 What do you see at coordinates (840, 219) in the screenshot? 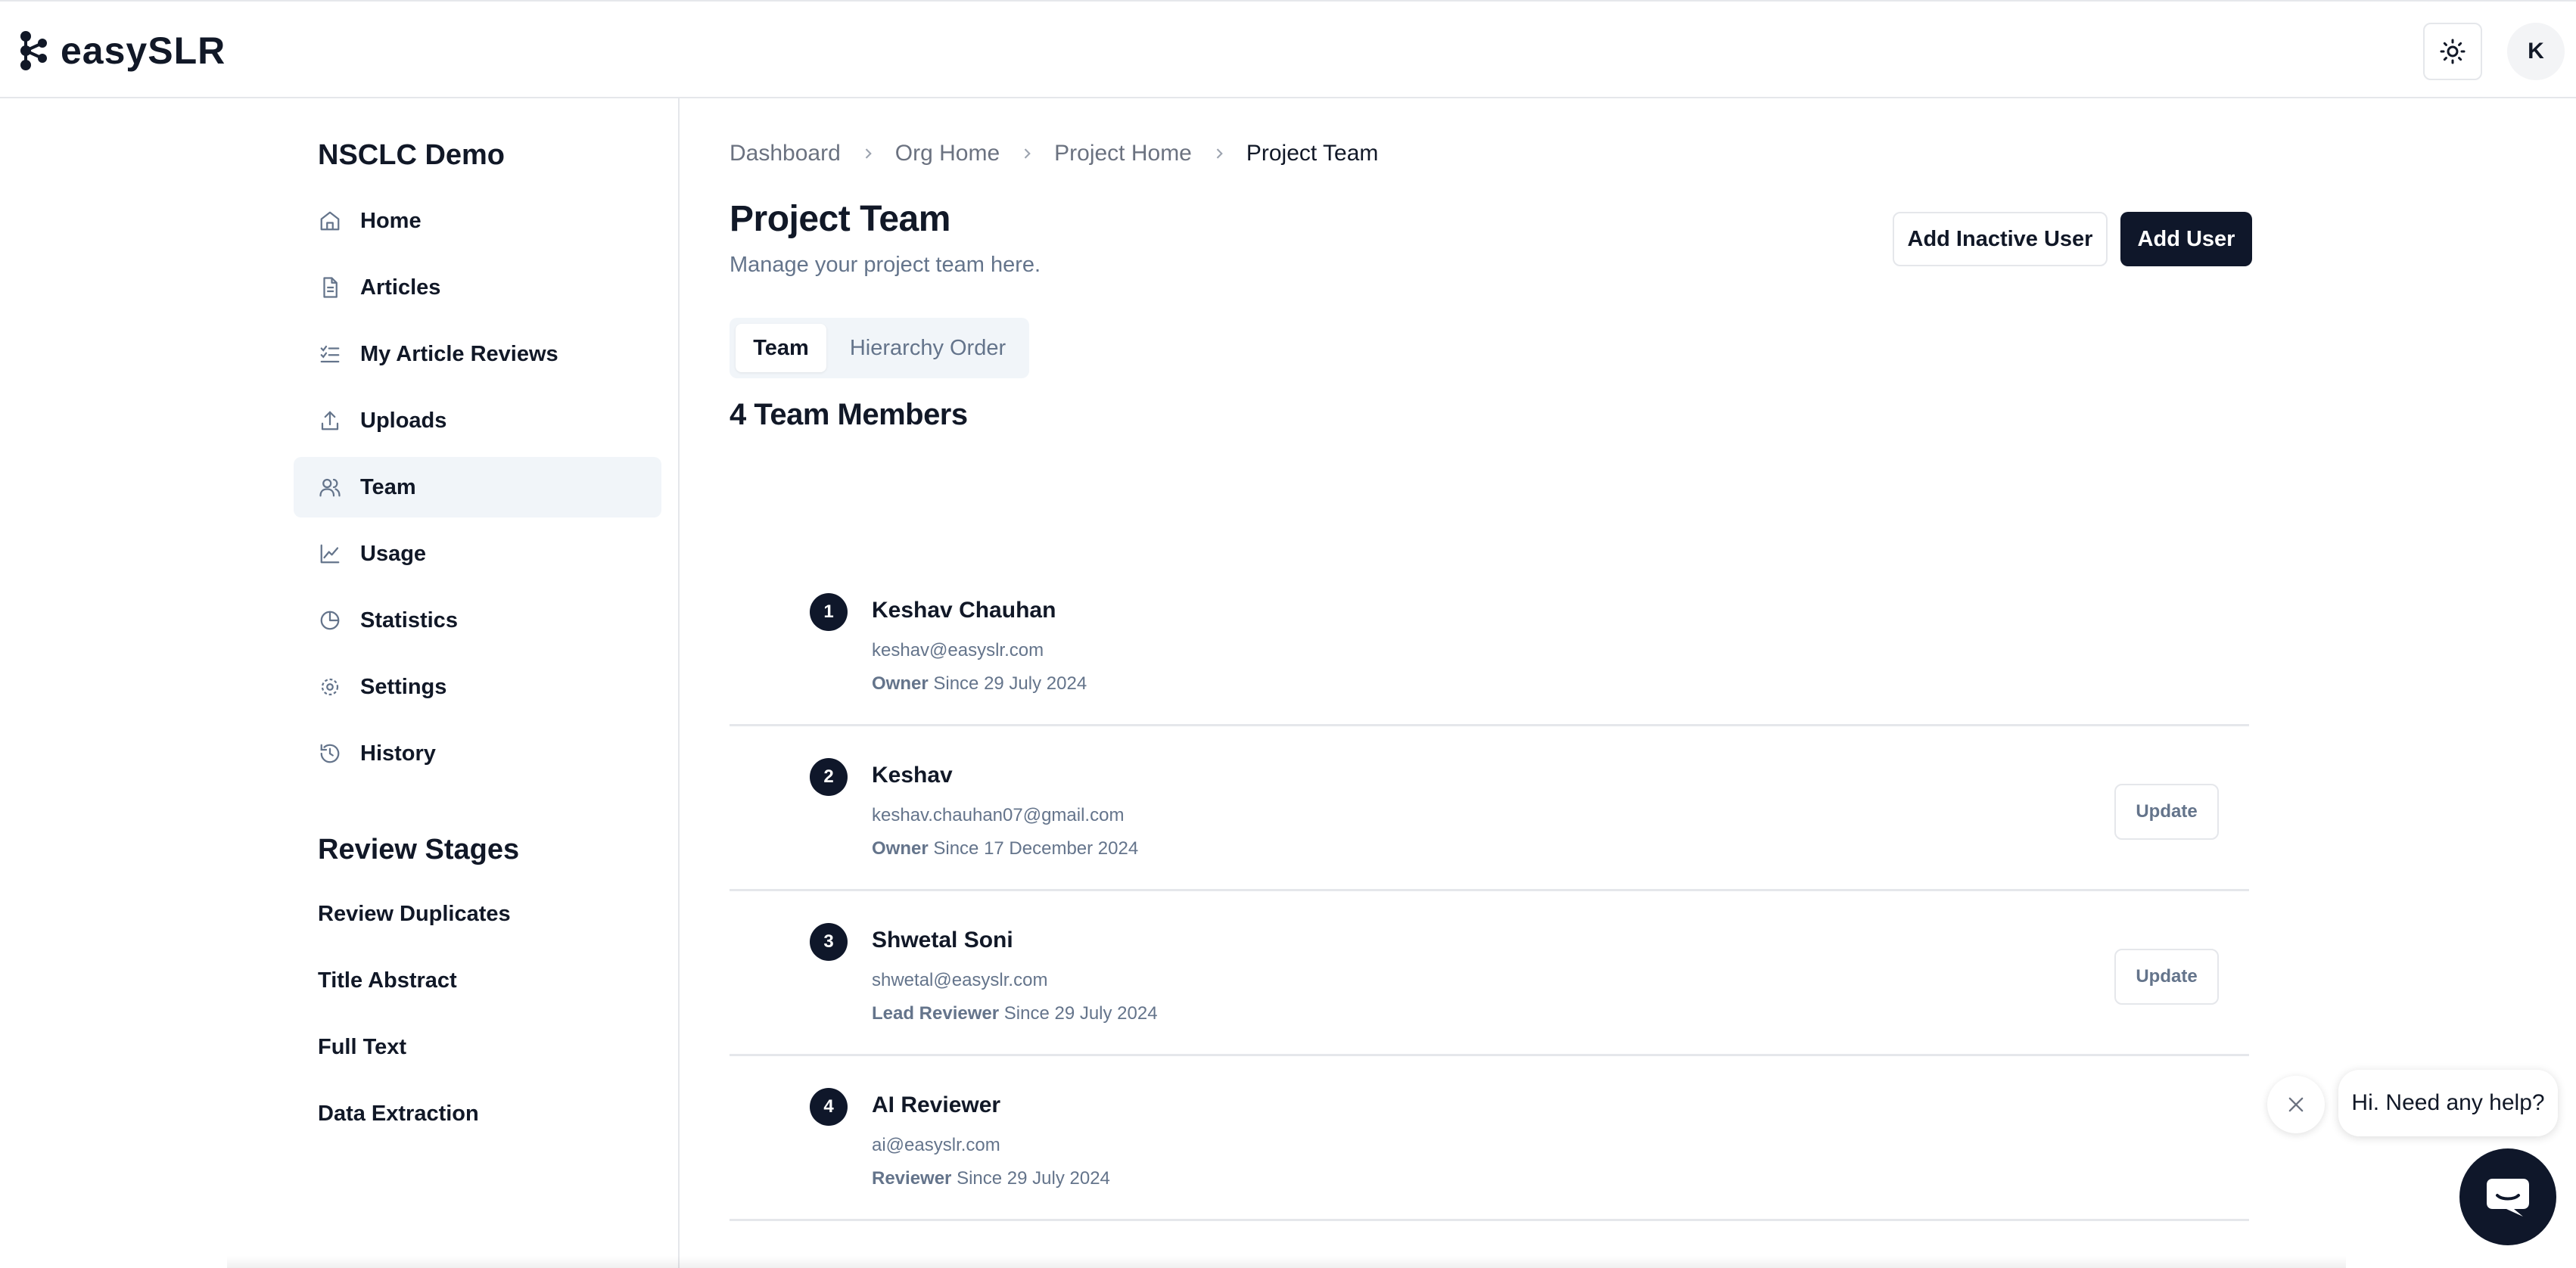
I see `page-title: Project Team` at bounding box center [840, 219].